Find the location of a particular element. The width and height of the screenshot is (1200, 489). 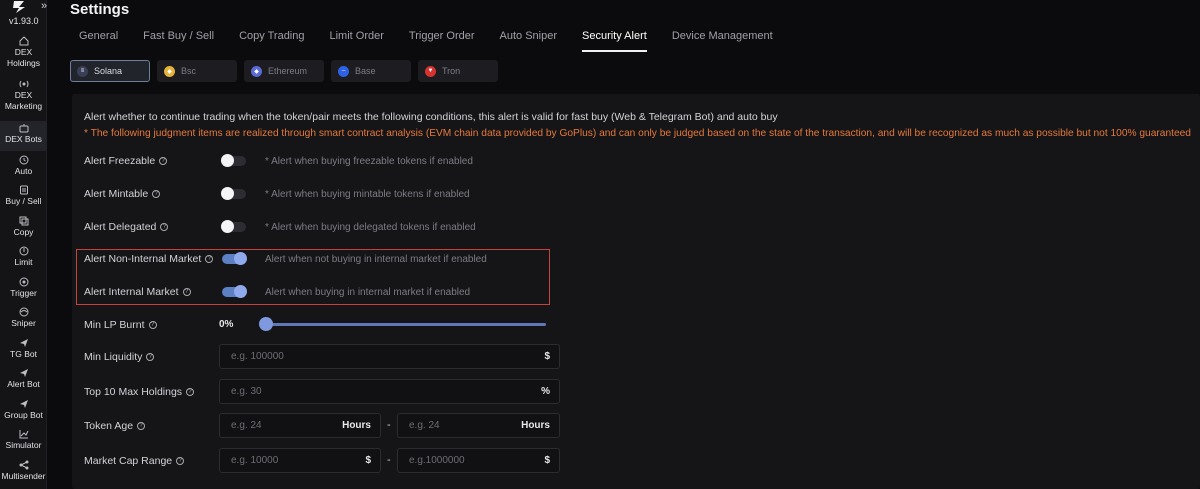

share-icon is located at coordinates (24, 465).